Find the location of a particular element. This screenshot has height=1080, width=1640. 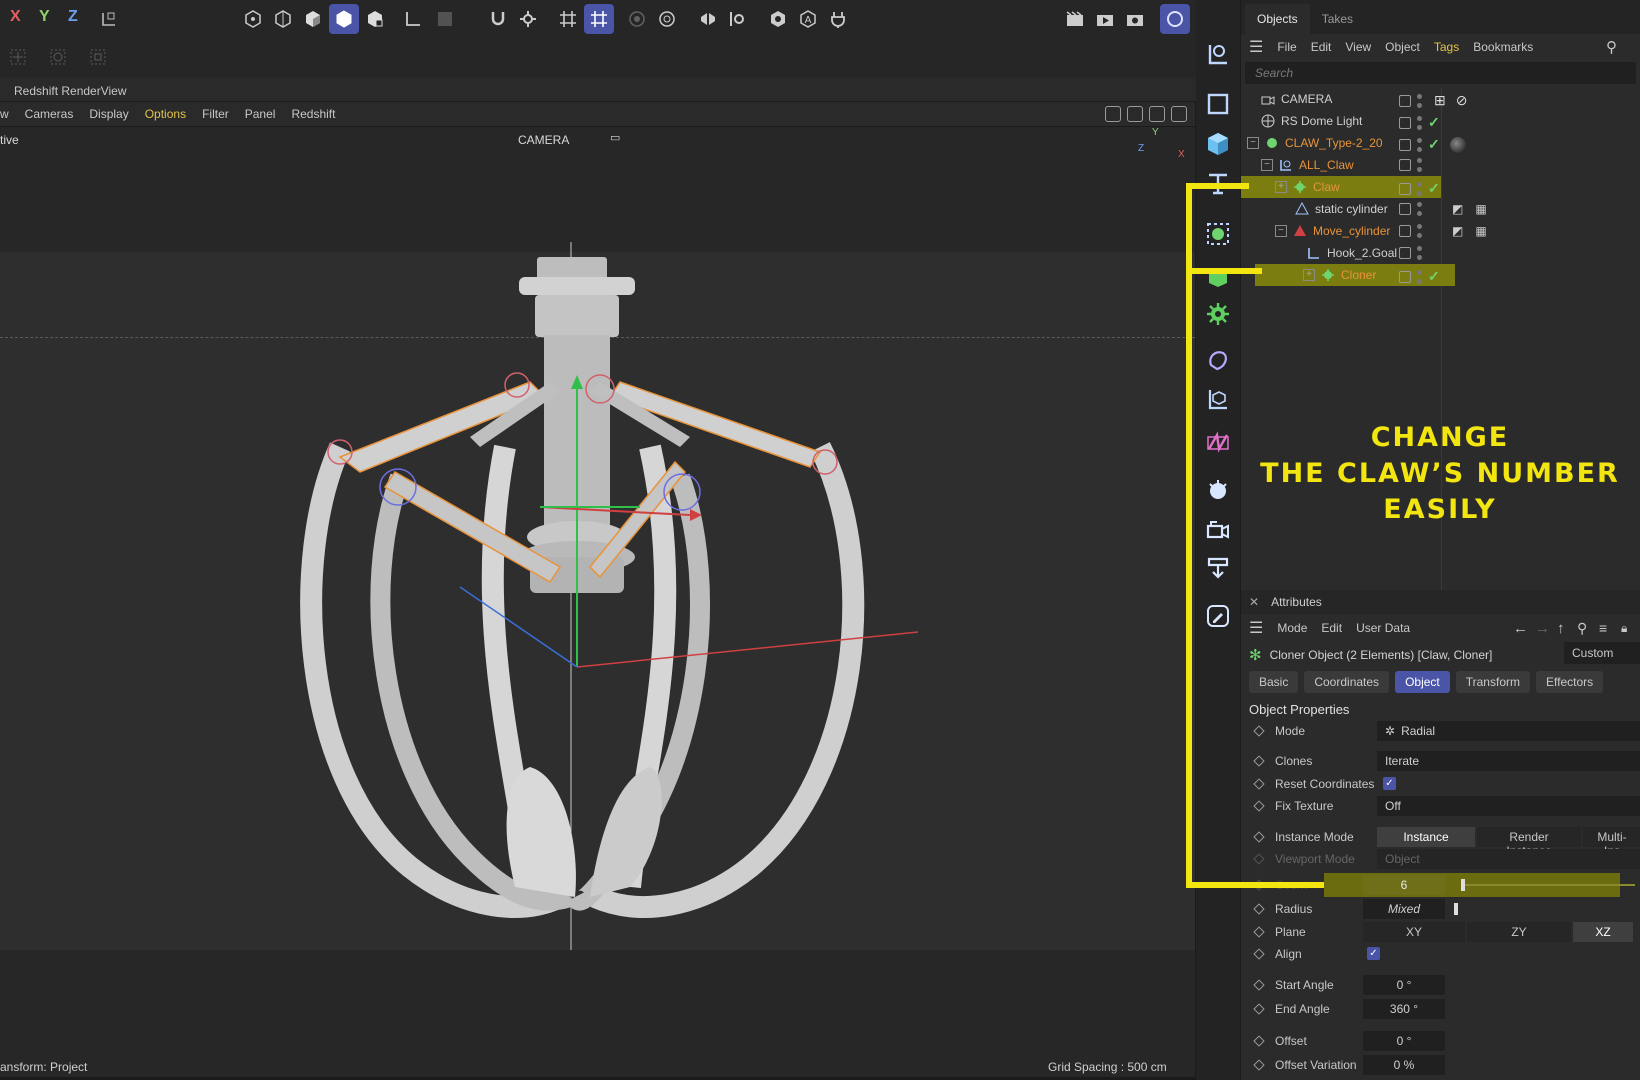

plane-xz-option: XZ is located at coordinates (1603, 932).